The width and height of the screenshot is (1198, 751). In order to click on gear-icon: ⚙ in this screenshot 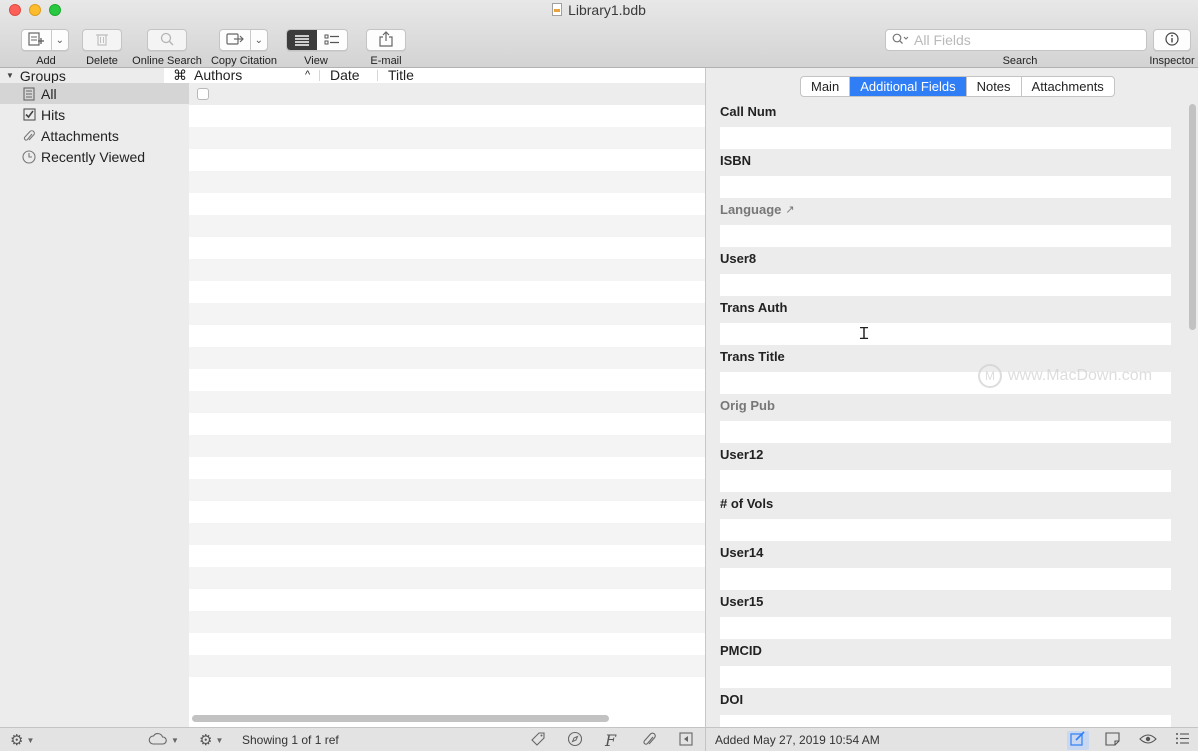, I will do `click(17, 740)`.